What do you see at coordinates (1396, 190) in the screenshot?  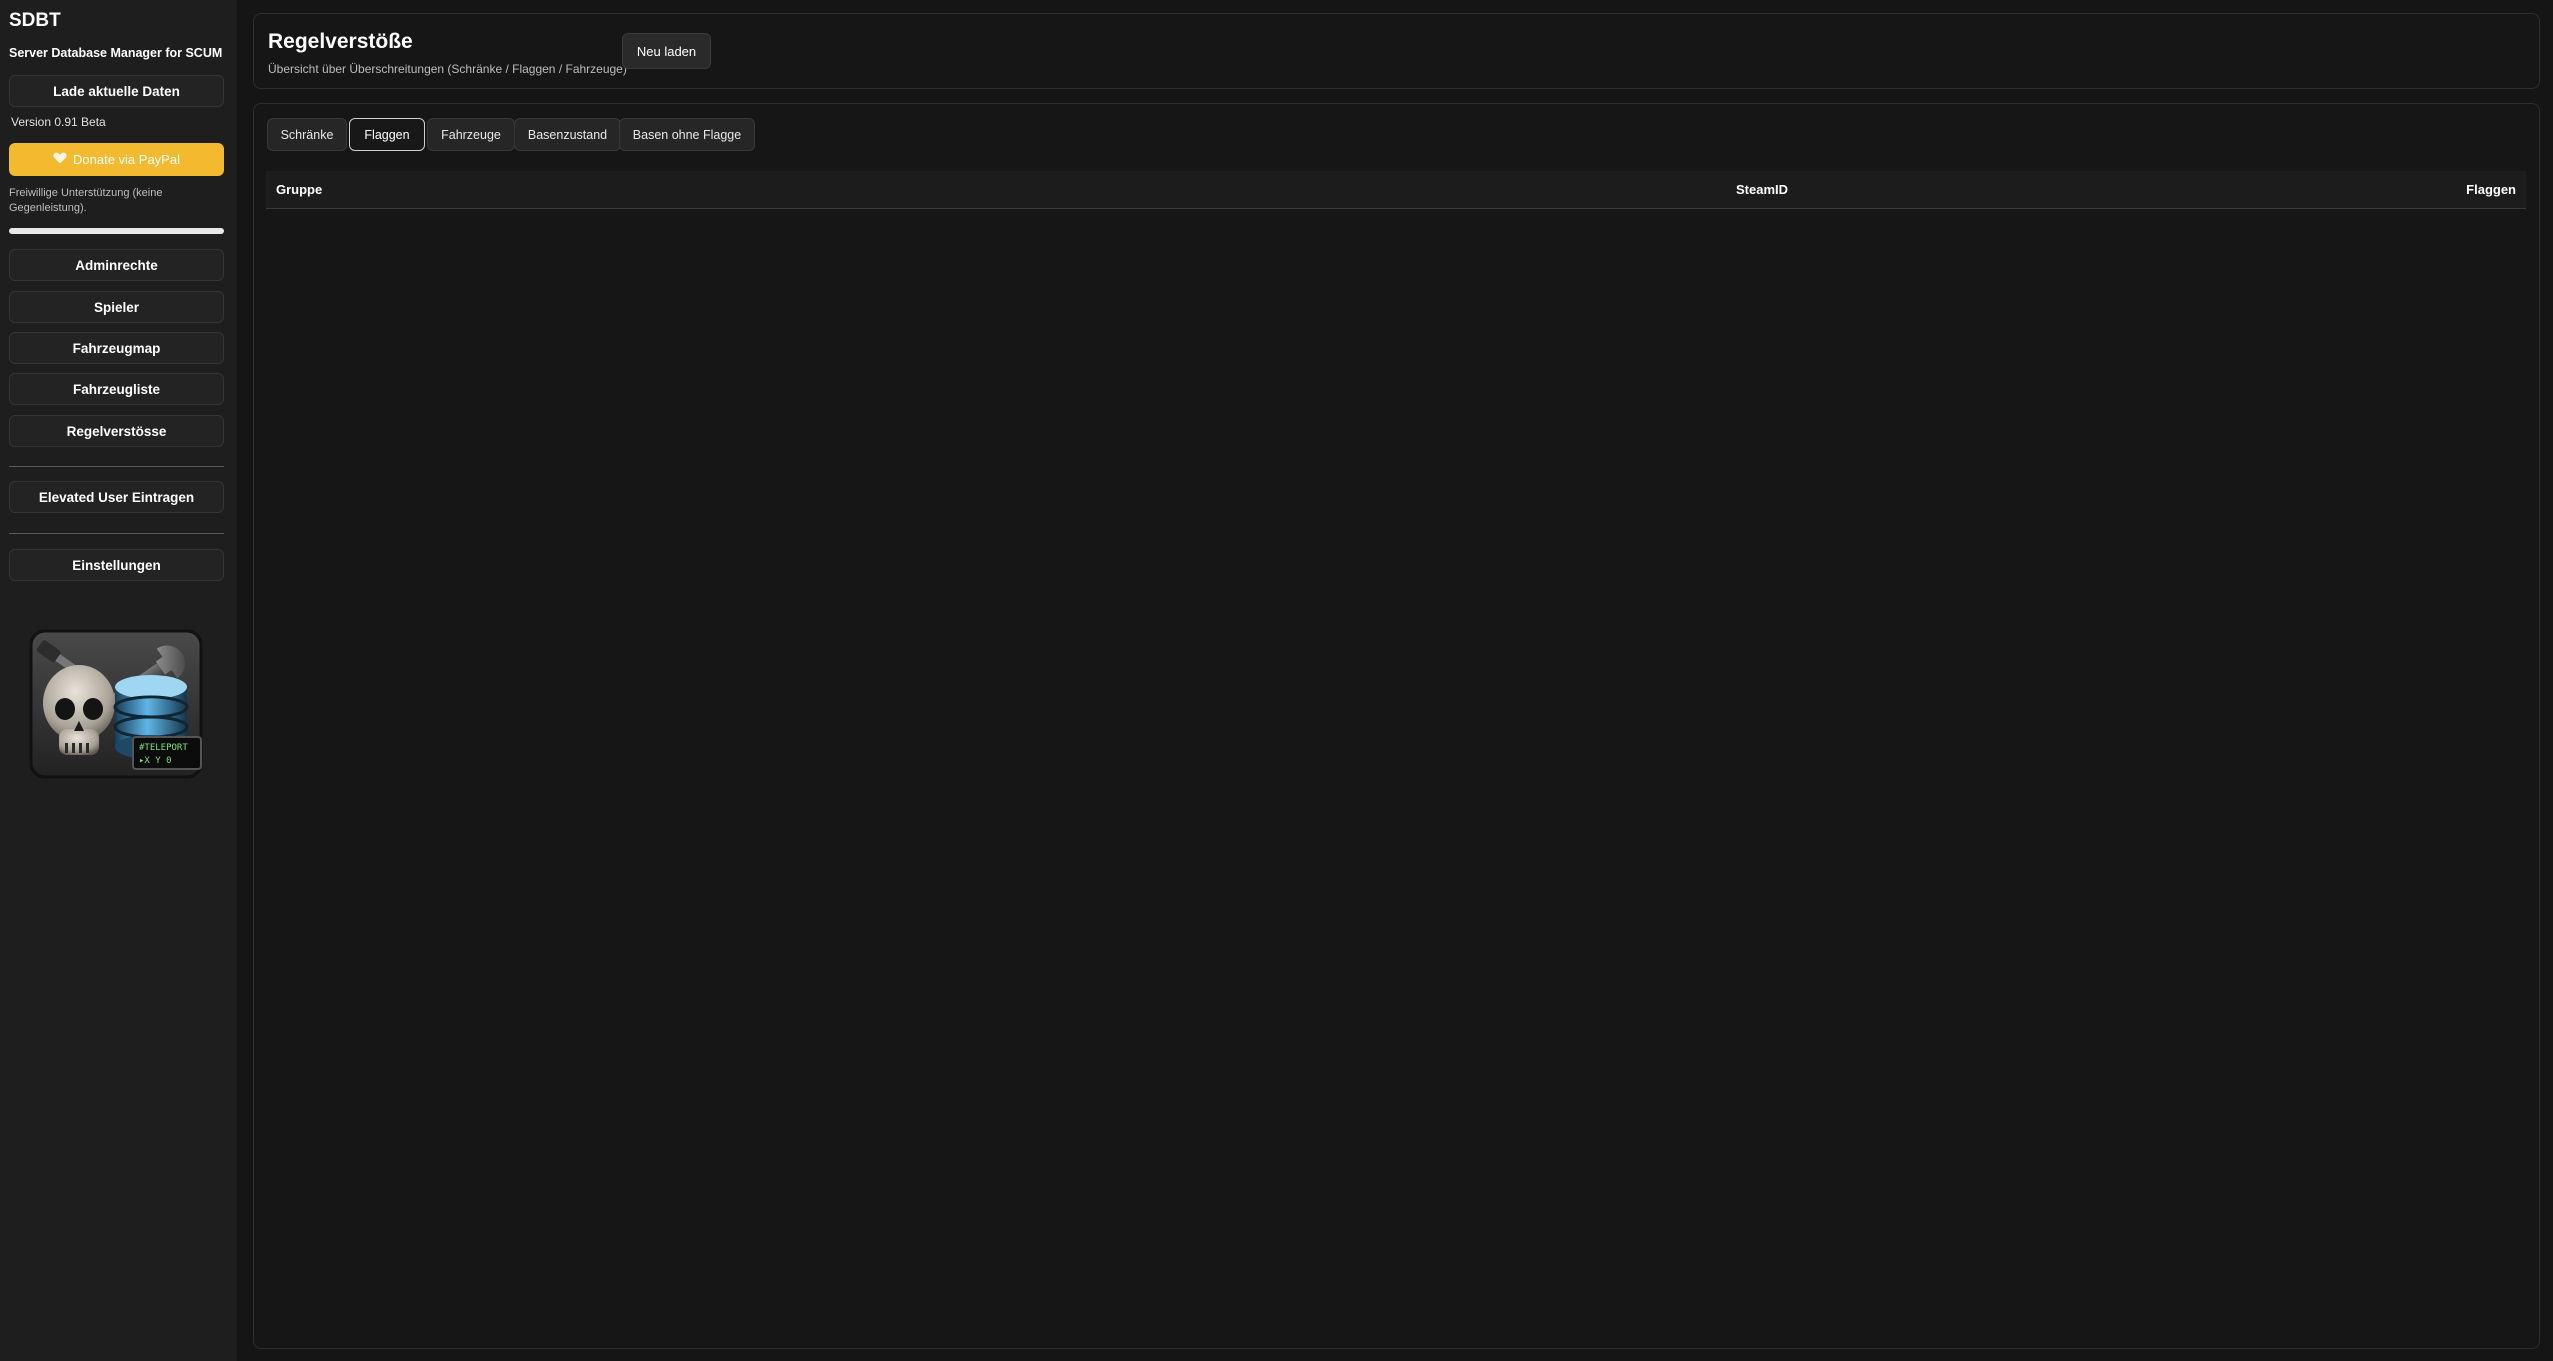 I see `table-header-row: Gruppe SteamID Flaggen` at bounding box center [1396, 190].